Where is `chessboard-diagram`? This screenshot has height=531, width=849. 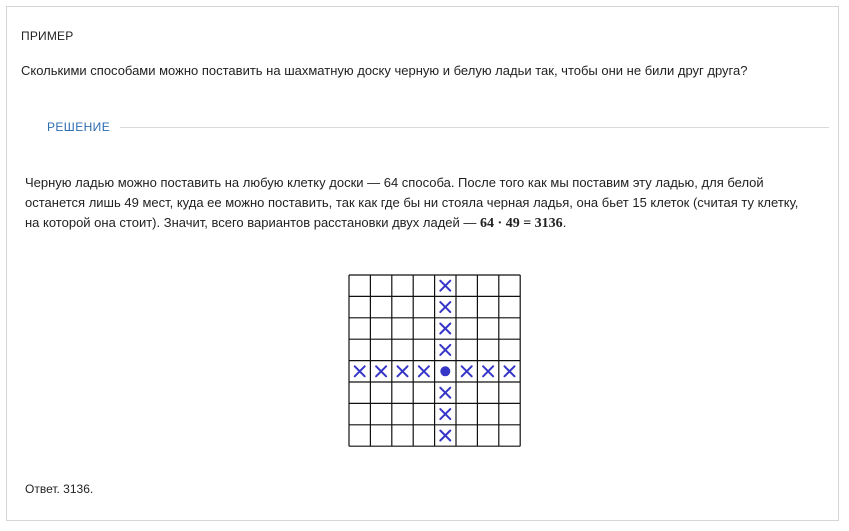 chessboard-diagram is located at coordinates (434, 360).